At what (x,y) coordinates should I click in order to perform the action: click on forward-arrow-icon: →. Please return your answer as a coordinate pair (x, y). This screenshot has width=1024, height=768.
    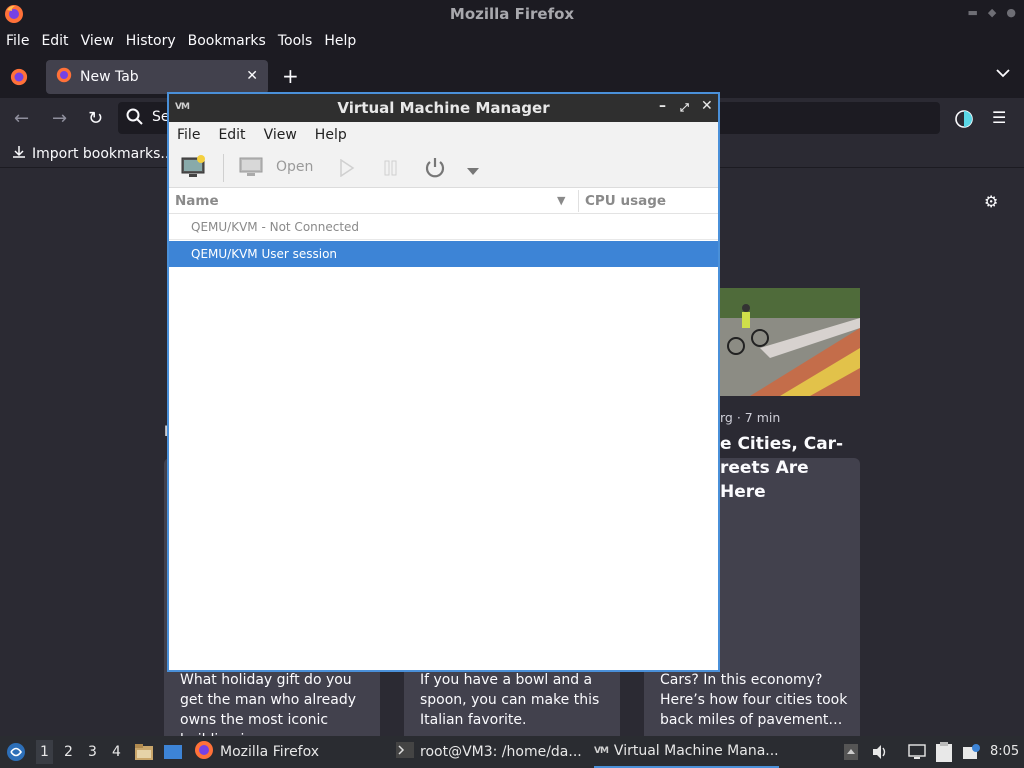
    Looking at the image, I should click on (59, 118).